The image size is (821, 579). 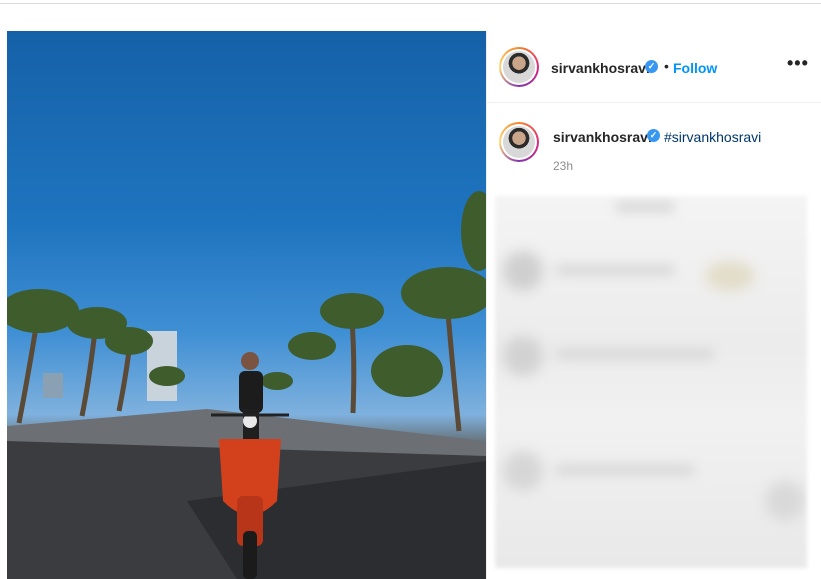 What do you see at coordinates (519, 142) in the screenshot?
I see `caption-avatar` at bounding box center [519, 142].